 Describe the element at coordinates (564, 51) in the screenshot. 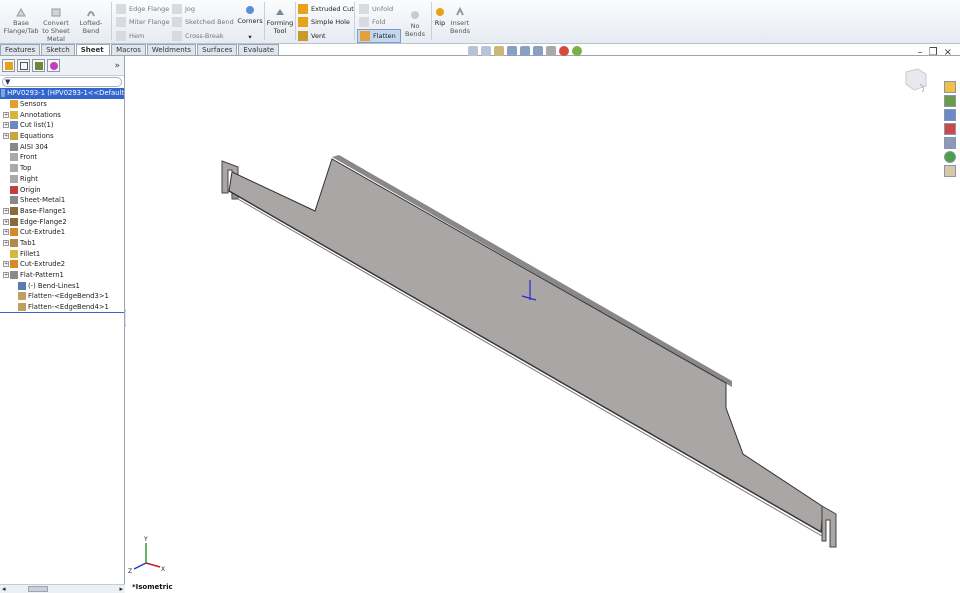

I see `edit-appearance-icon` at that location.